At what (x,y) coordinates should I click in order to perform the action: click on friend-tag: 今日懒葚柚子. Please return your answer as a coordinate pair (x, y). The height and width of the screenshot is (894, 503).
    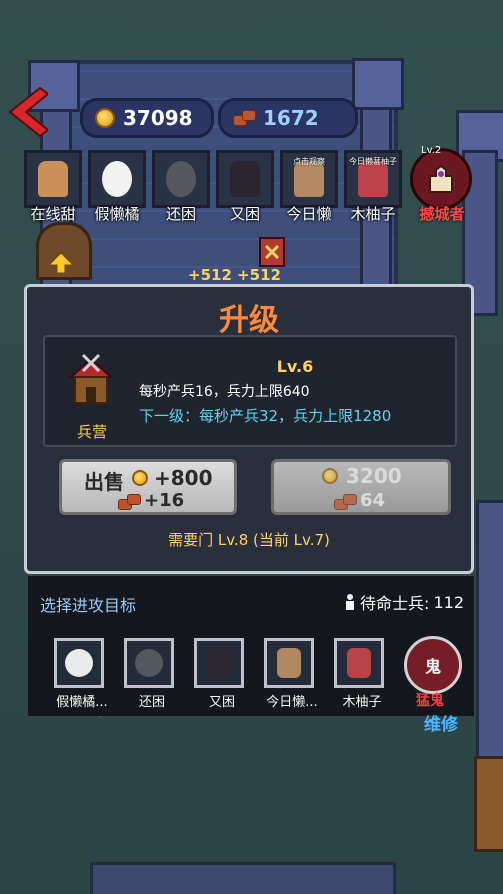
    Looking at the image, I should click on (373, 161).